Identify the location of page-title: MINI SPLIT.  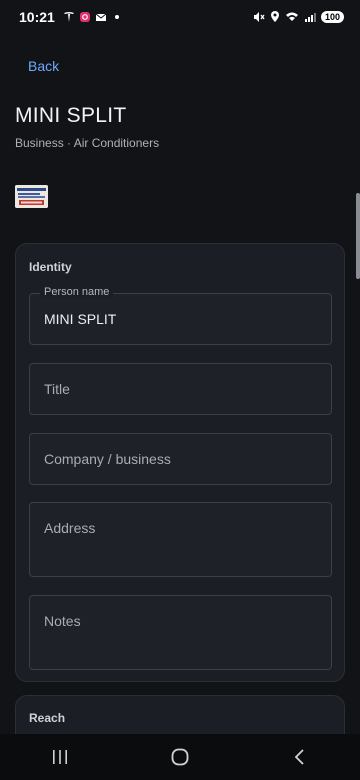
(71, 115).